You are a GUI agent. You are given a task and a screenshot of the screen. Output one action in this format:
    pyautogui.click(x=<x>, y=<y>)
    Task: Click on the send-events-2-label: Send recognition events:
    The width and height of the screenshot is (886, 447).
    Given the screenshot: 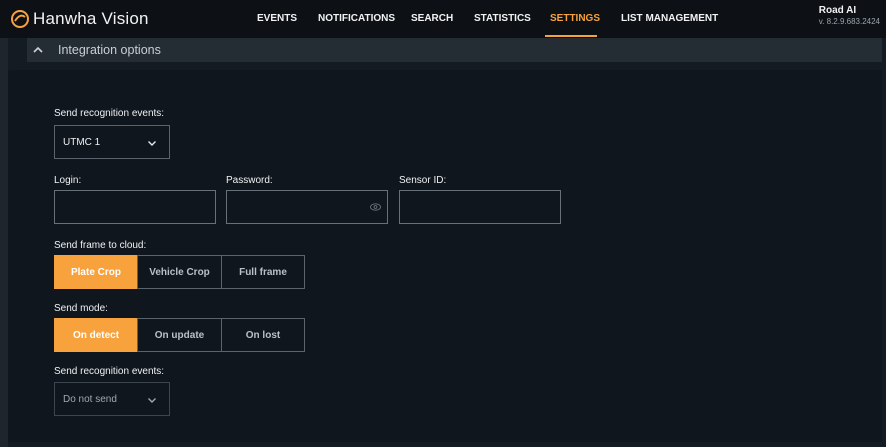 What is the action you would take?
    pyautogui.click(x=109, y=371)
    